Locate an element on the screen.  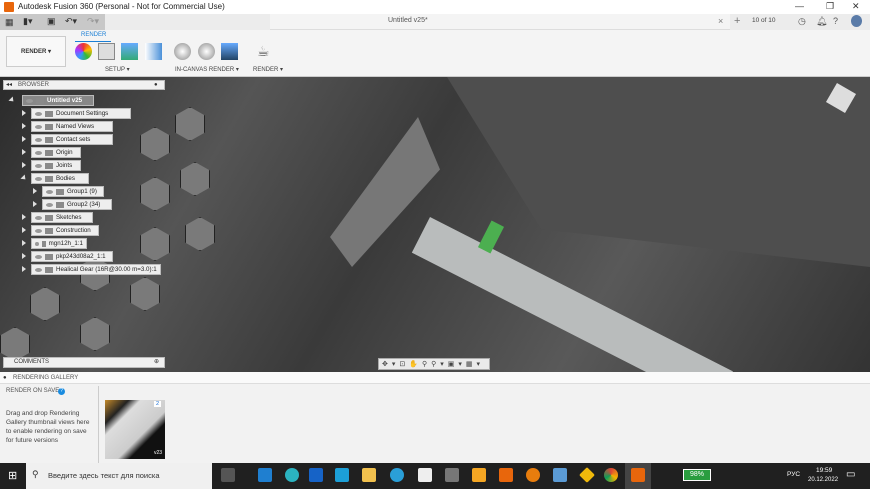
browser-node: pkp243d08a2_1:1 is located at coordinates (72, 256).